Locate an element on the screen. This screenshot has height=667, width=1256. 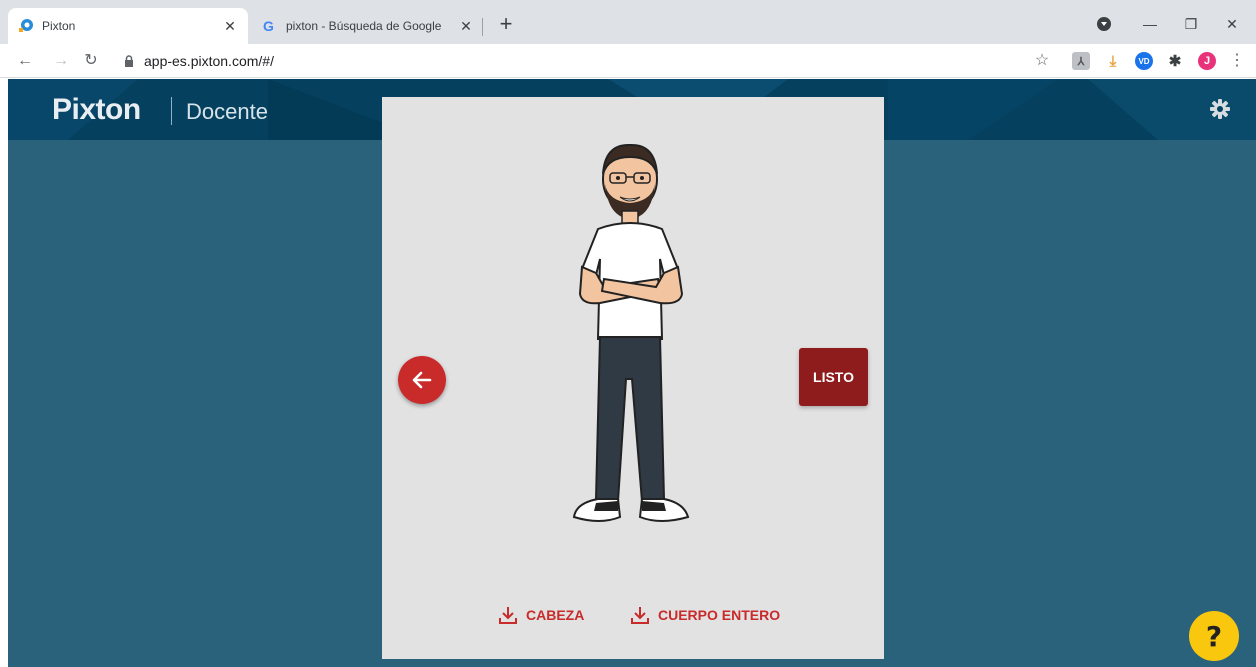
tab-title: pixton - Búsqueda de Google is located at coordinates (364, 26).